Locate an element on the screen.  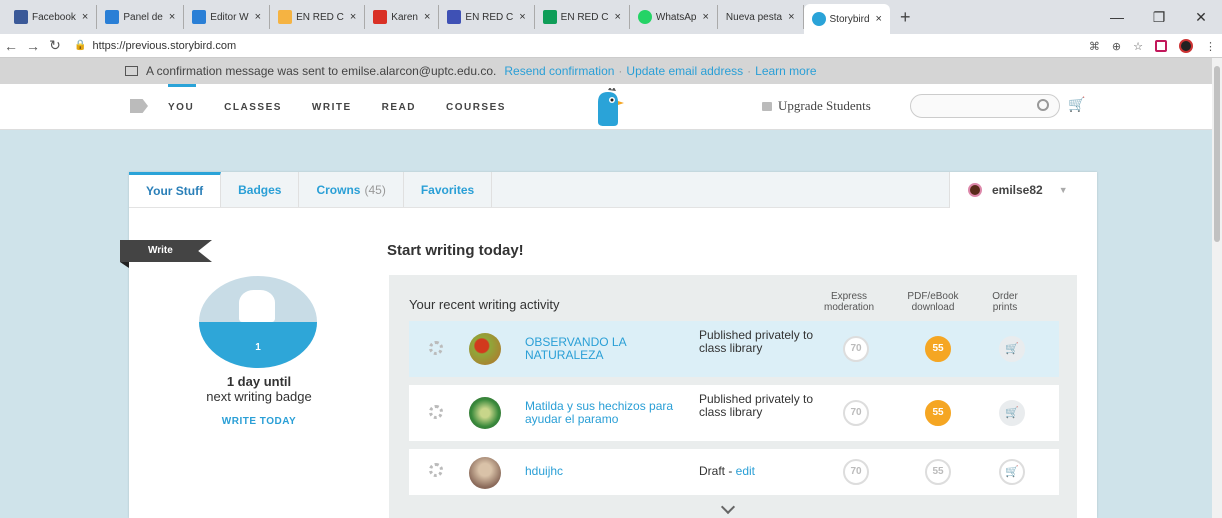
browser-tab-facebook: Facebook × is located at coordinates (52, 17).